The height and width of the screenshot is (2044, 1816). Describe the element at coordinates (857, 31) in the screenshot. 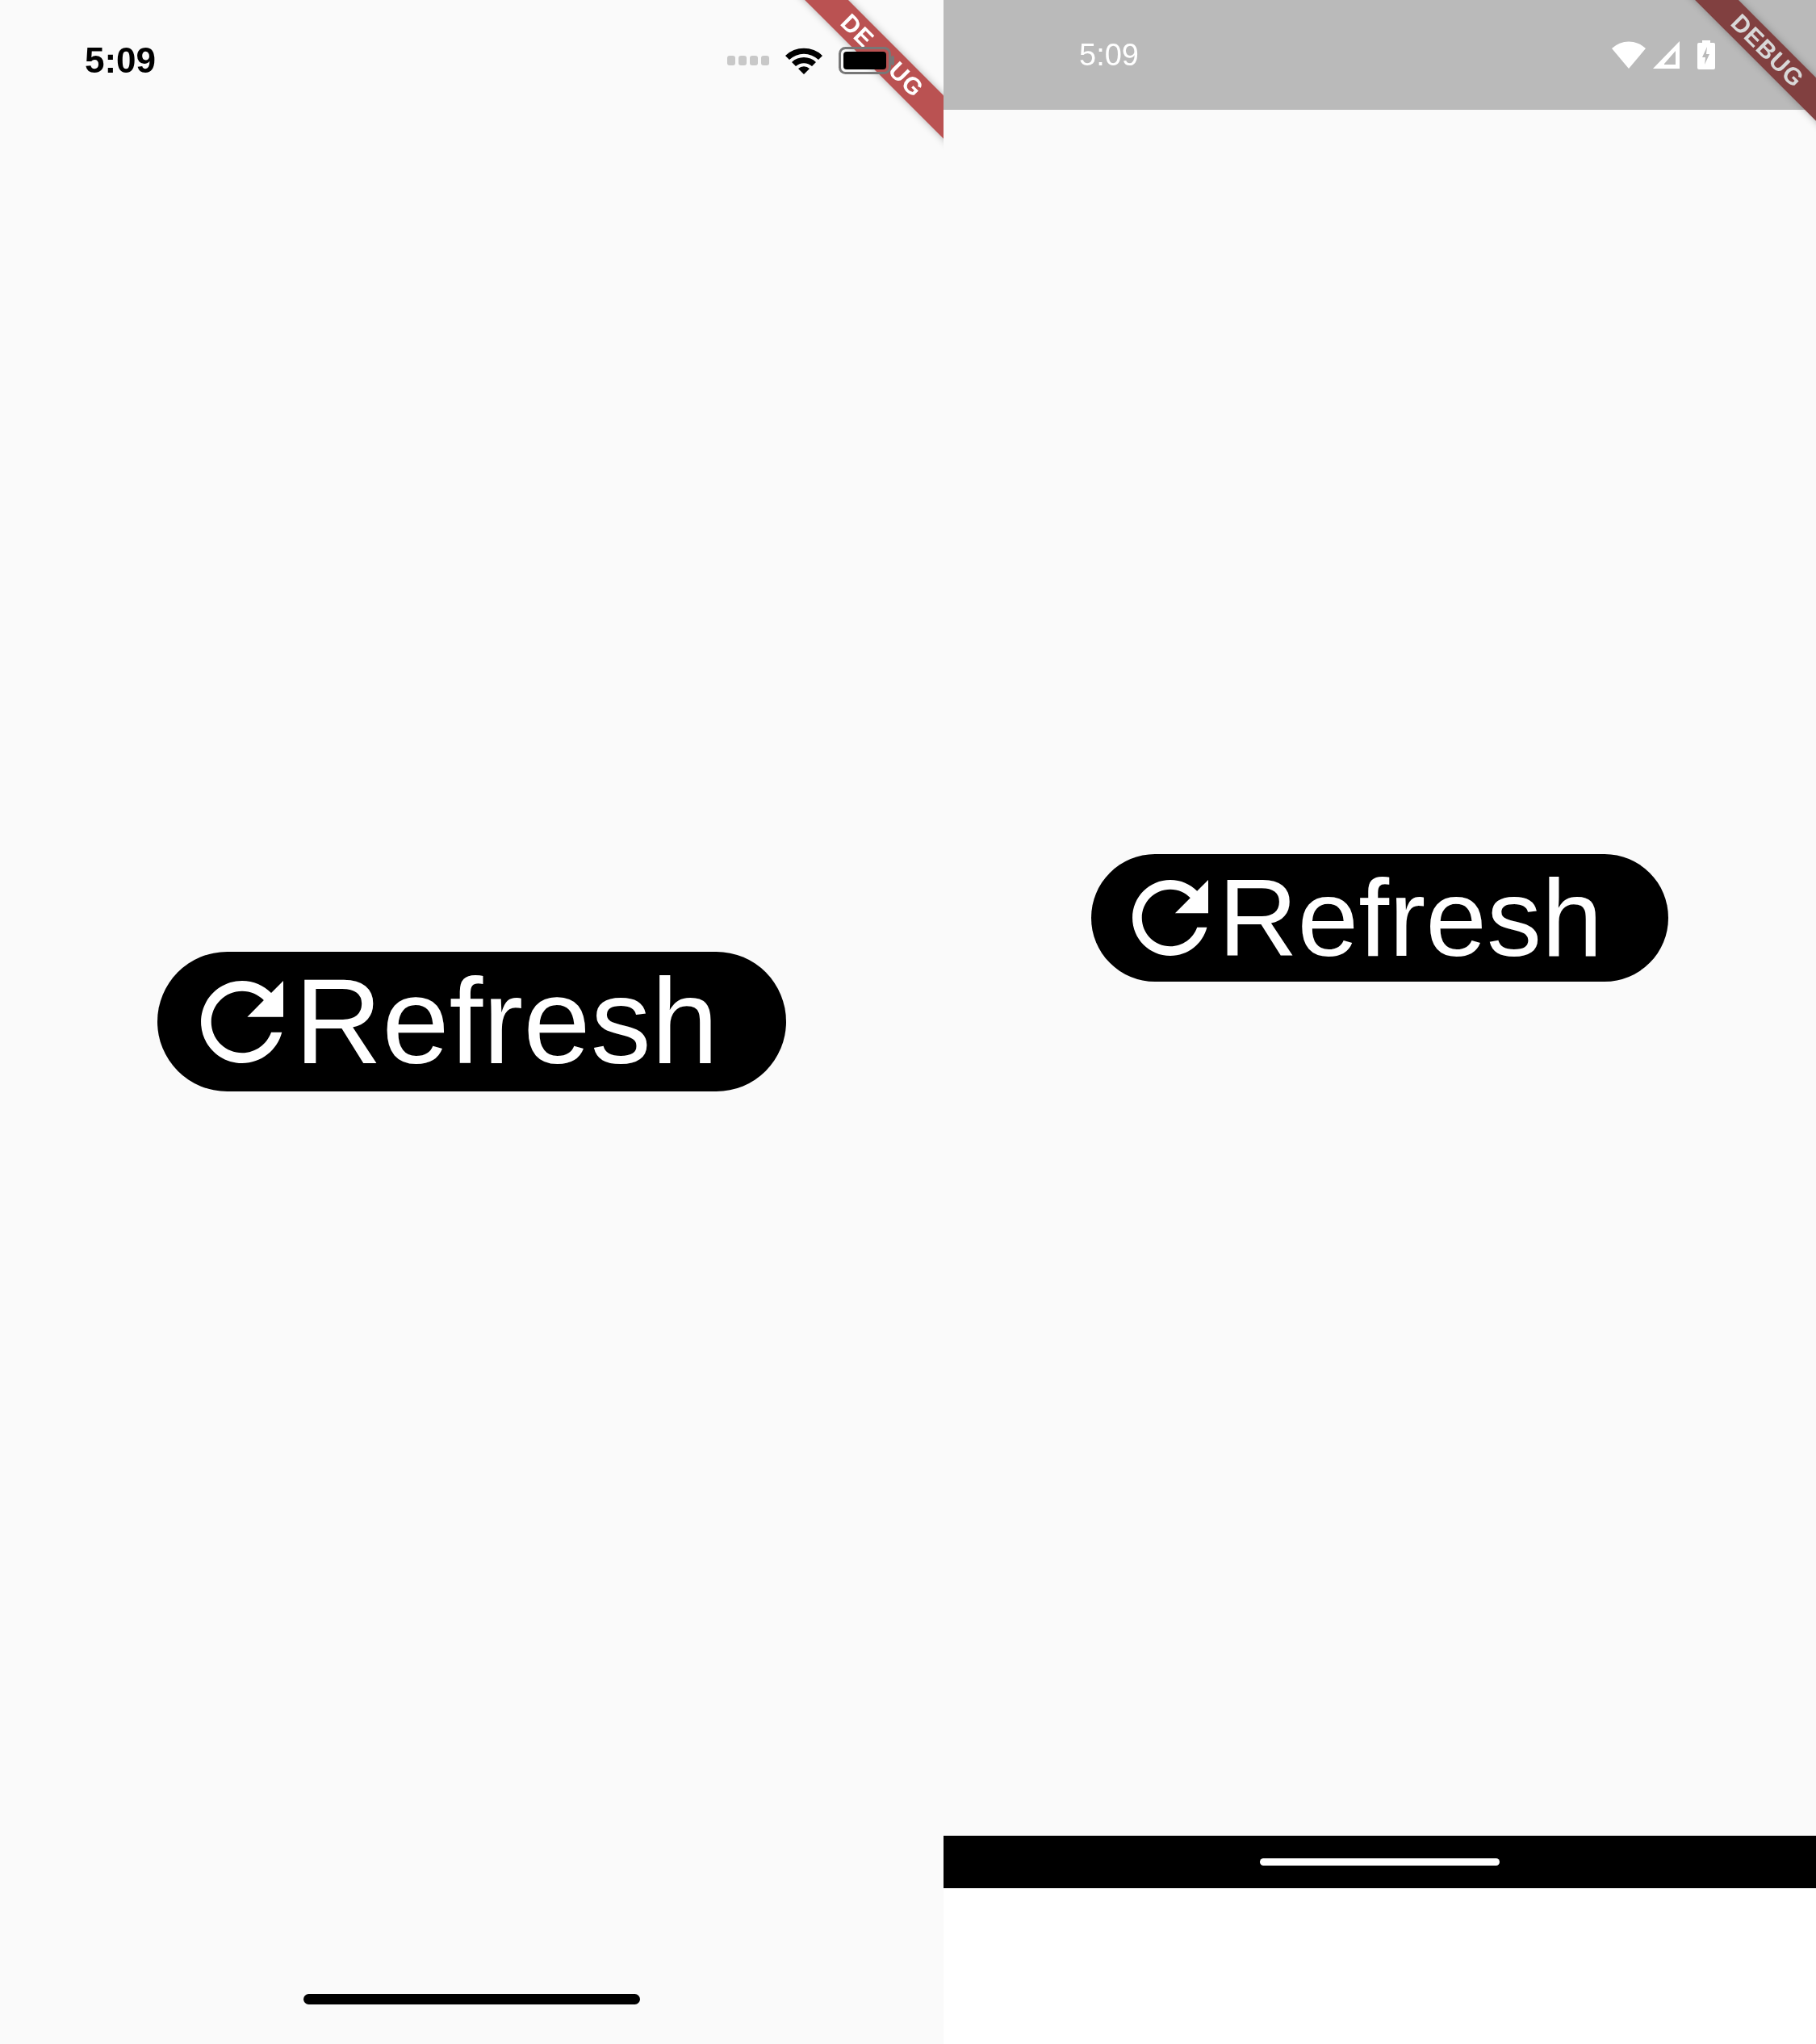

I see `banner-text: DE` at that location.